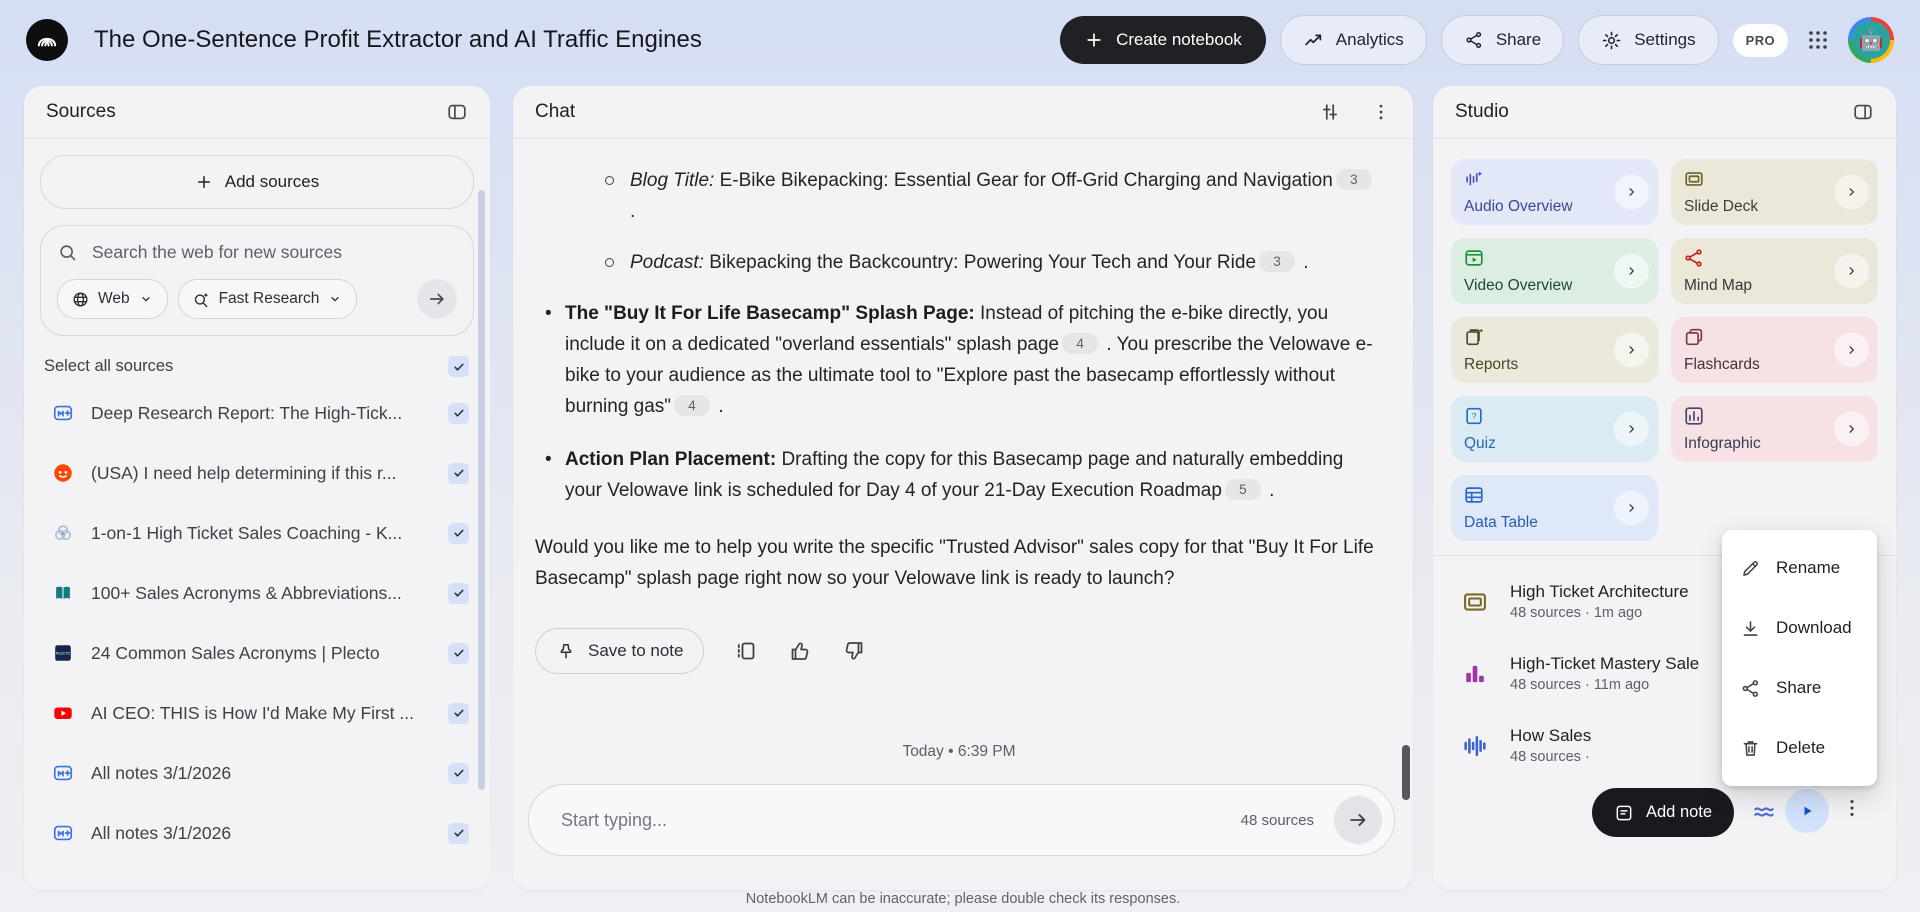 This screenshot has width=1920, height=912. I want to click on avatar-image: 🤖, so click(1871, 40).